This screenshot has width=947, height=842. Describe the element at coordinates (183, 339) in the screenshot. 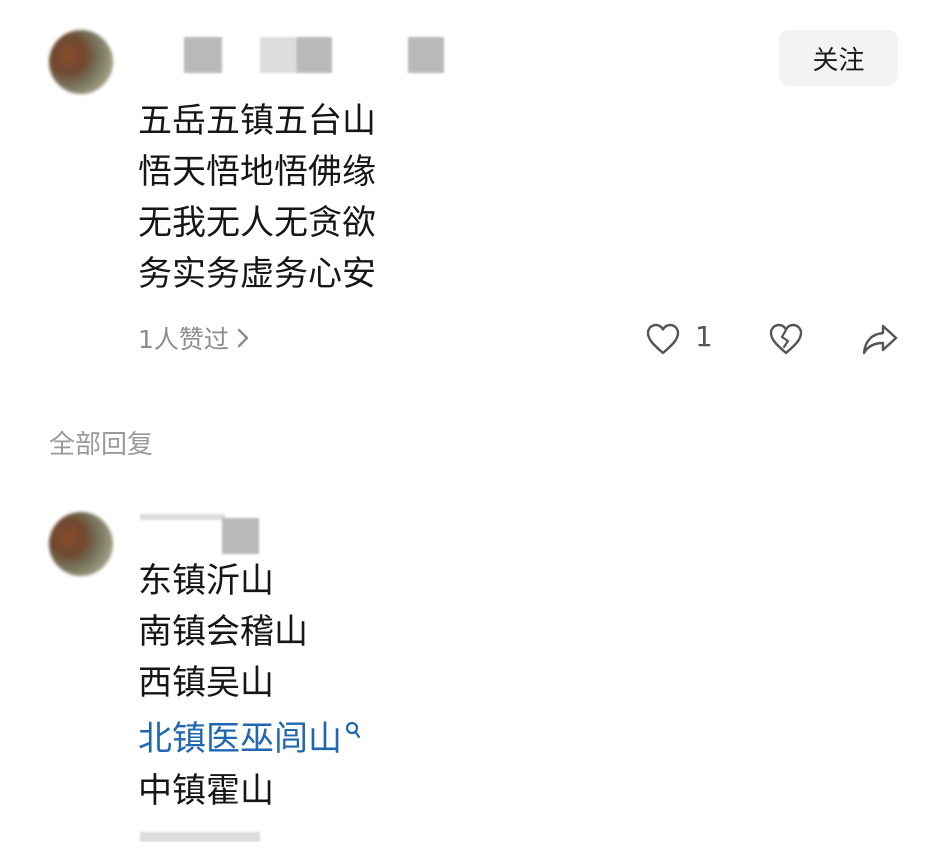

I see `likes-summary-text: 1人赞过` at that location.